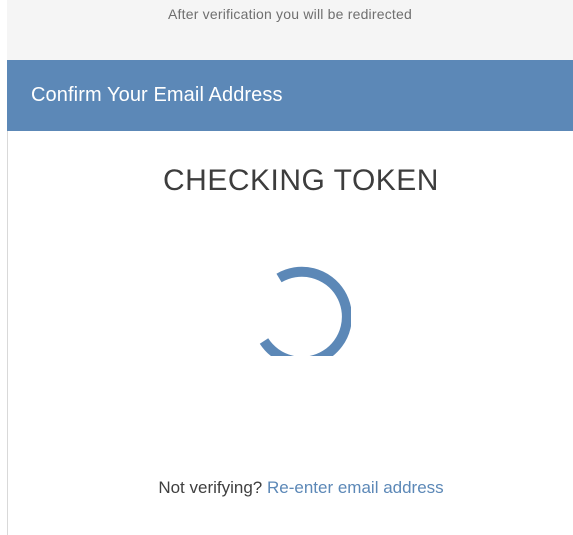 The height and width of the screenshot is (535, 573). Describe the element at coordinates (157, 95) in the screenshot. I see `confirm-email-title: Confirm Your Email Address` at that location.